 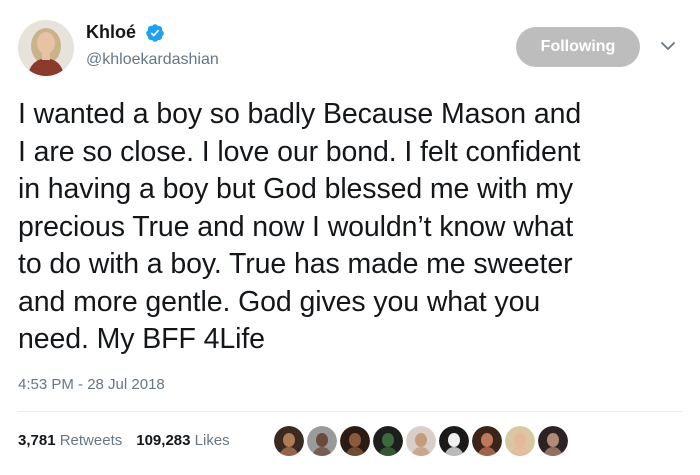 What do you see at coordinates (91, 384) in the screenshot?
I see `tweet-timestamp: 4:53 PM - 28 Jul 2018` at bounding box center [91, 384].